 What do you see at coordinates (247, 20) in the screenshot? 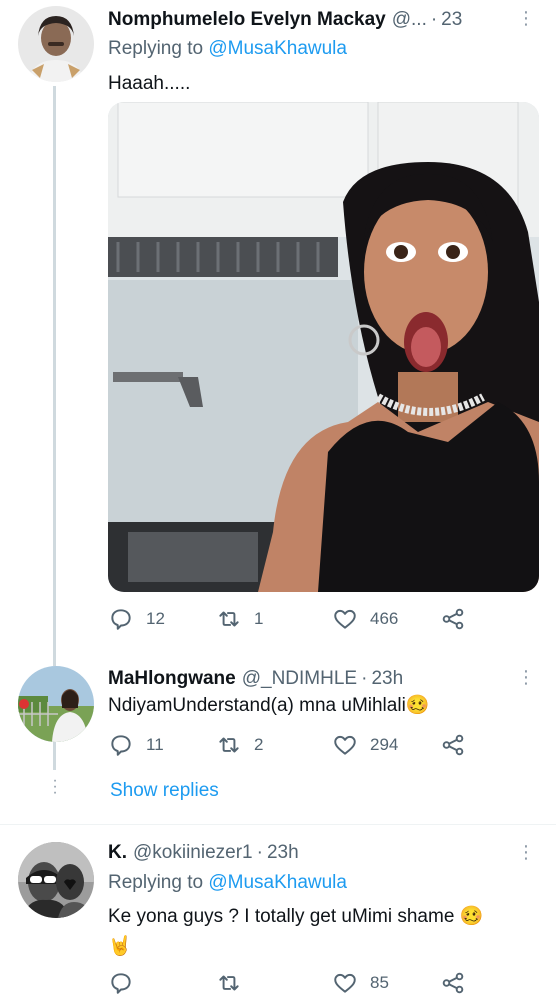
I see `display-name: Nomphumelelo Evelyn Mackay` at bounding box center [247, 20].